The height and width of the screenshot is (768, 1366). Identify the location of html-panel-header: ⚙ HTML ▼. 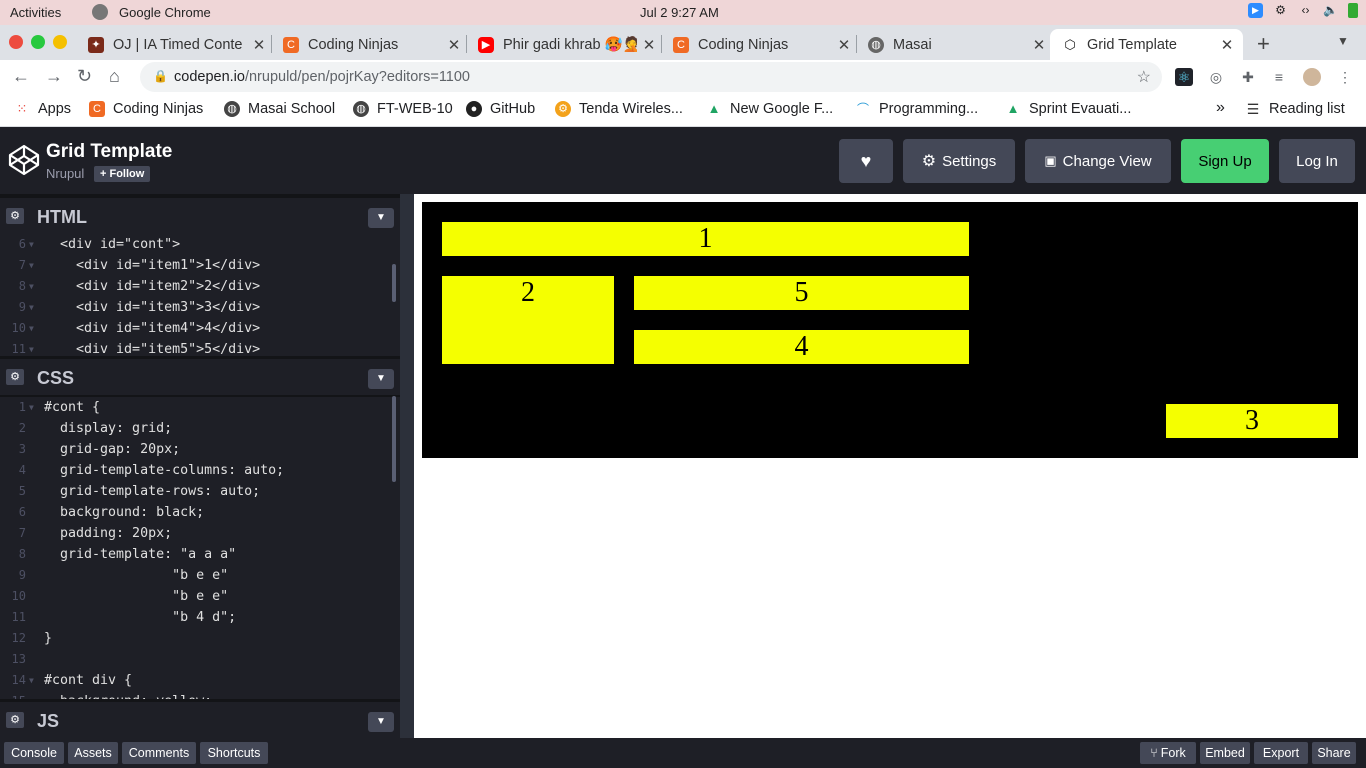
(200, 216).